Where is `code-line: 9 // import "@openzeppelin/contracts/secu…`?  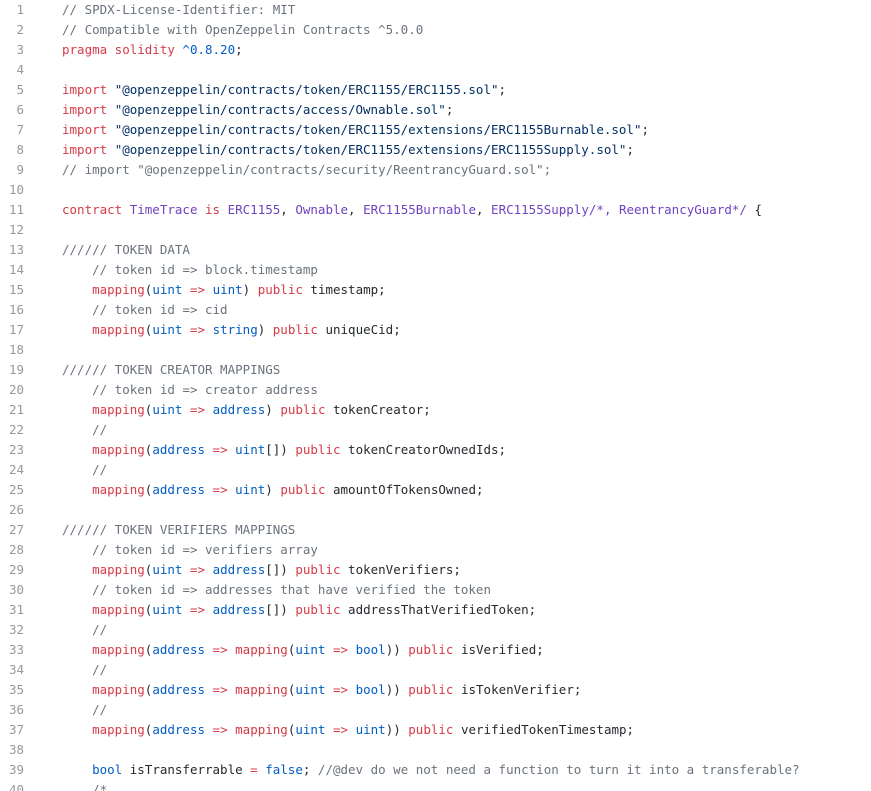 code-line: 9 // import "@openzeppelin/contracts/secu… is located at coordinates (435, 170).